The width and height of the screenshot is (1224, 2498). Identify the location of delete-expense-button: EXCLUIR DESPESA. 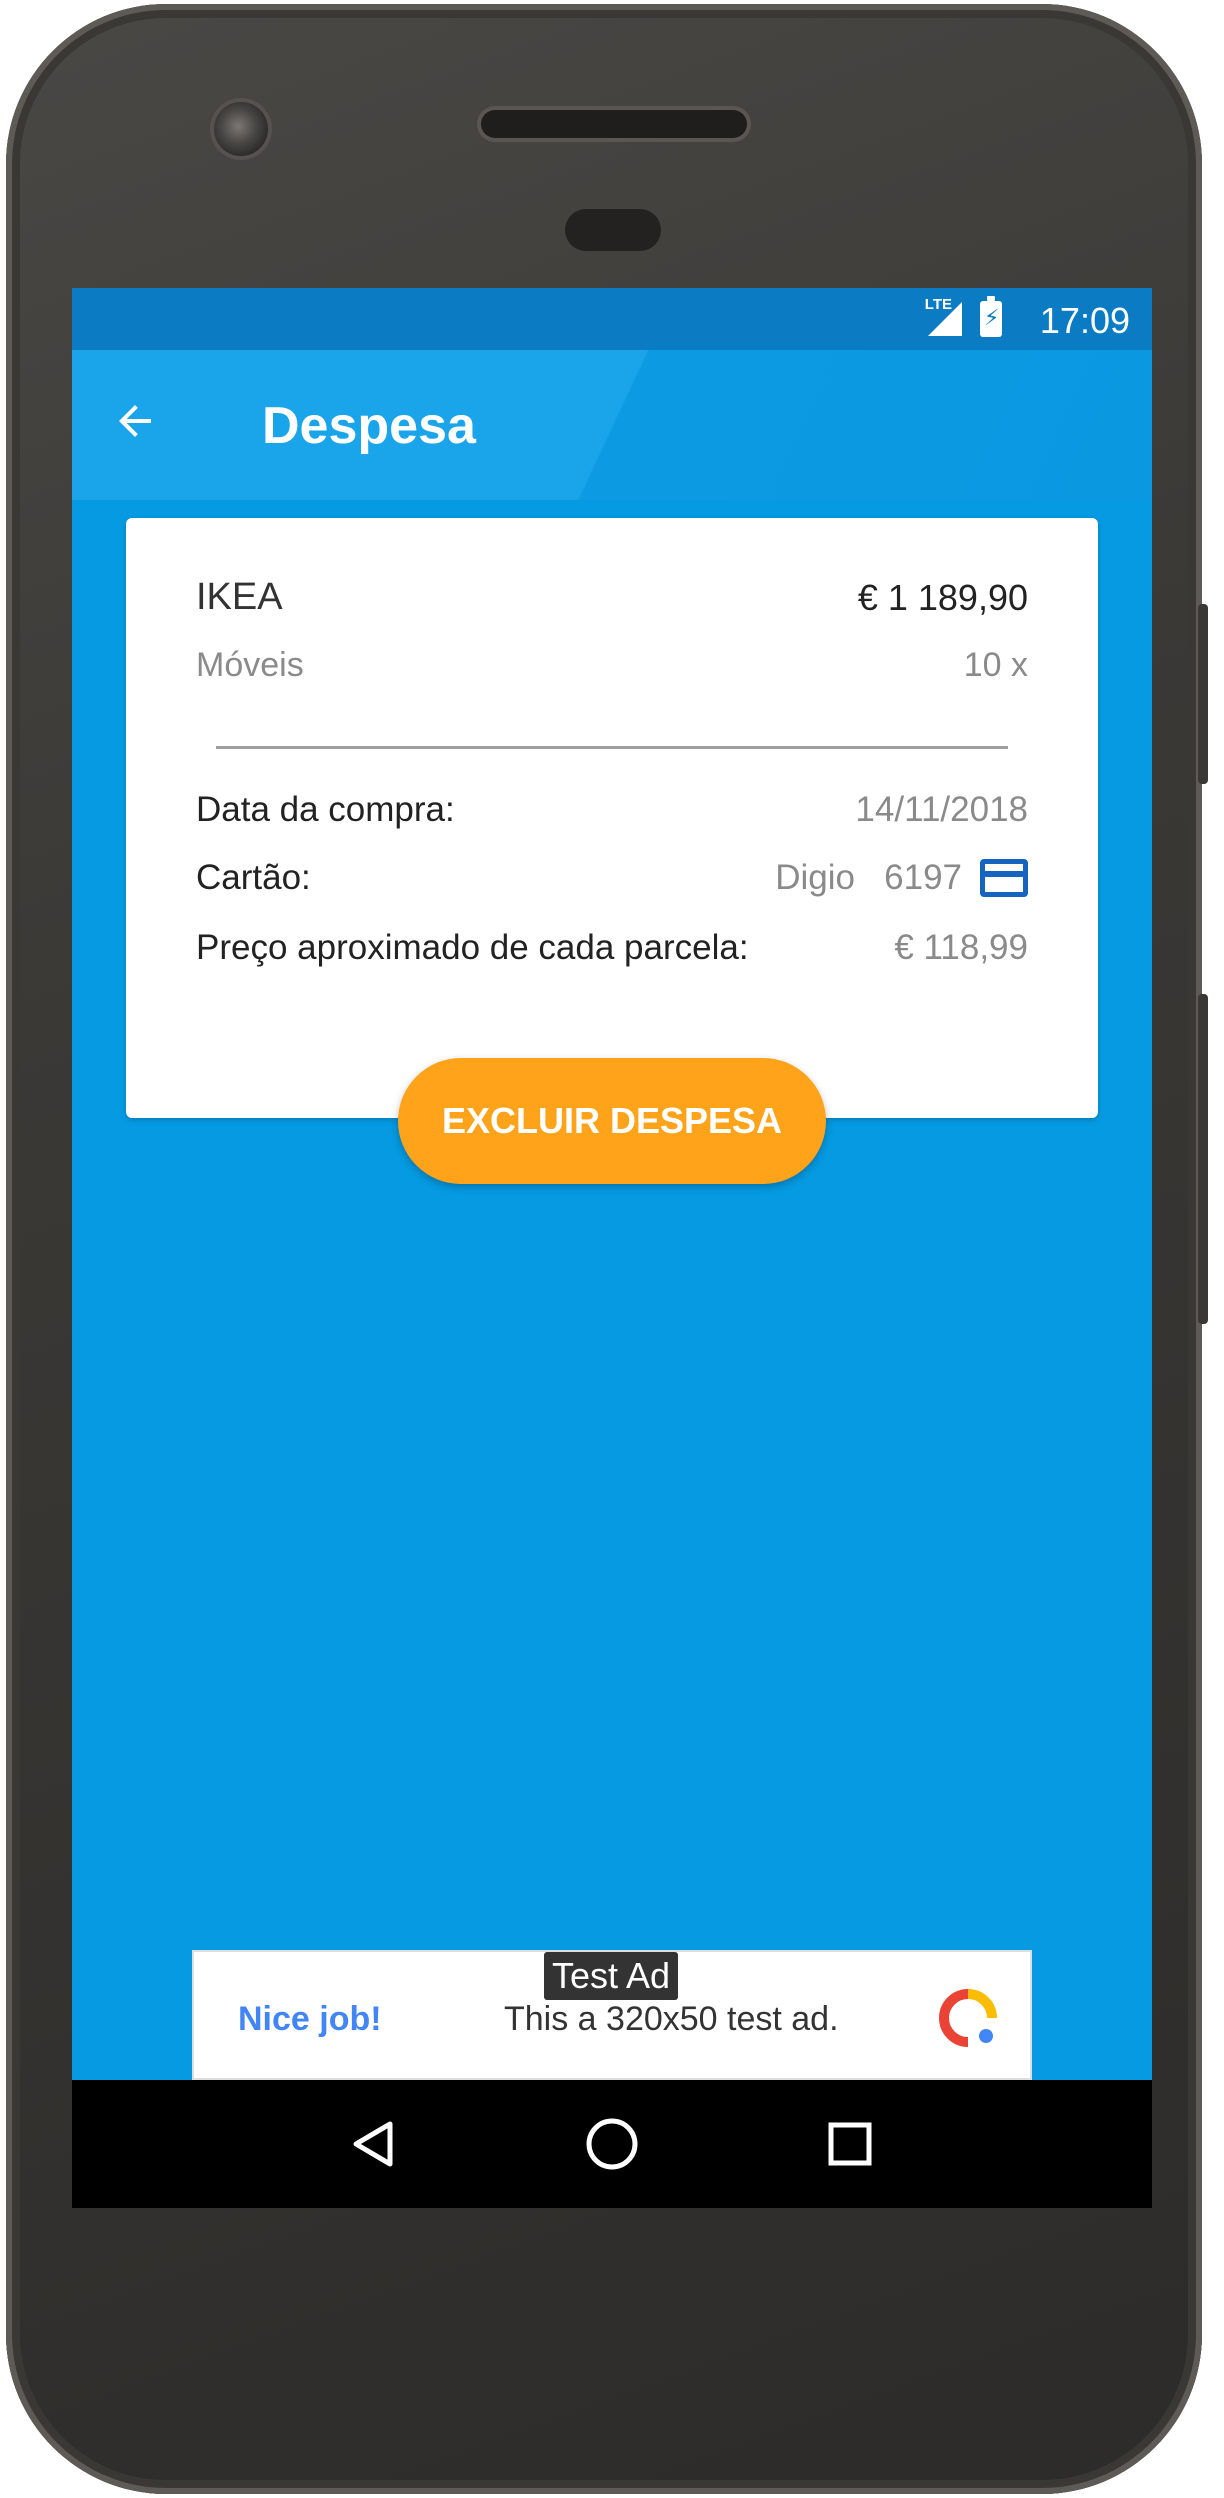
(612, 1121).